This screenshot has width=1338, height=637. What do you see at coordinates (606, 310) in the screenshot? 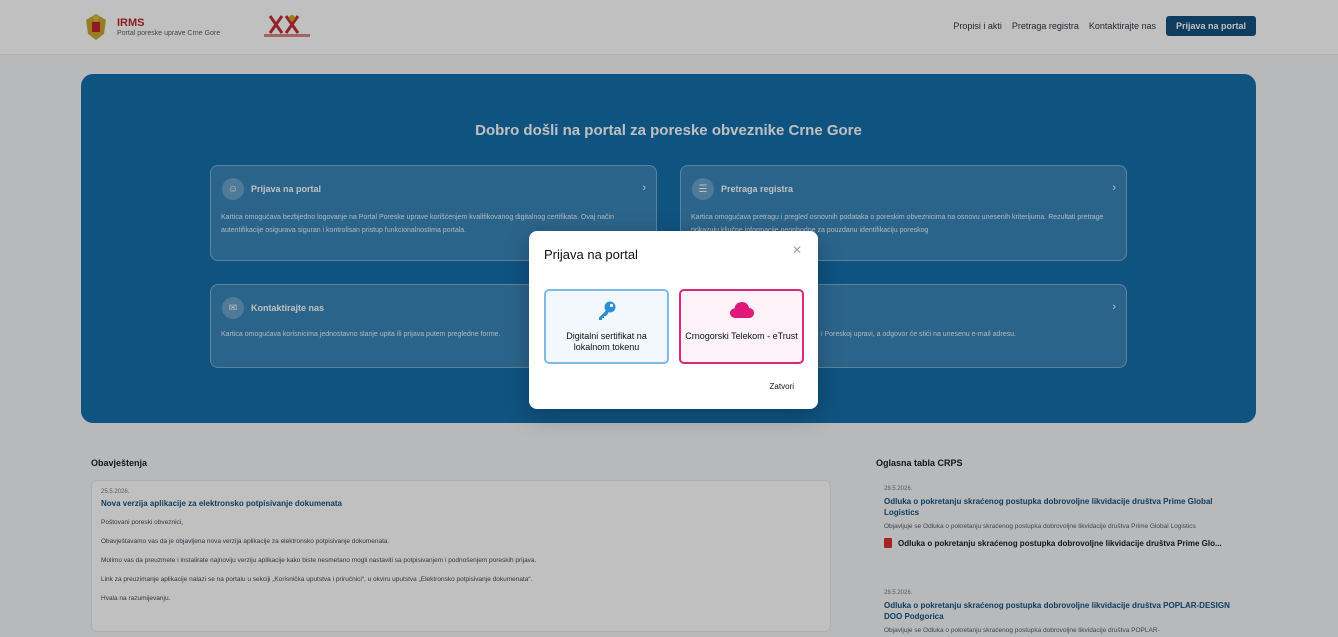
I see `key-icon` at bounding box center [606, 310].